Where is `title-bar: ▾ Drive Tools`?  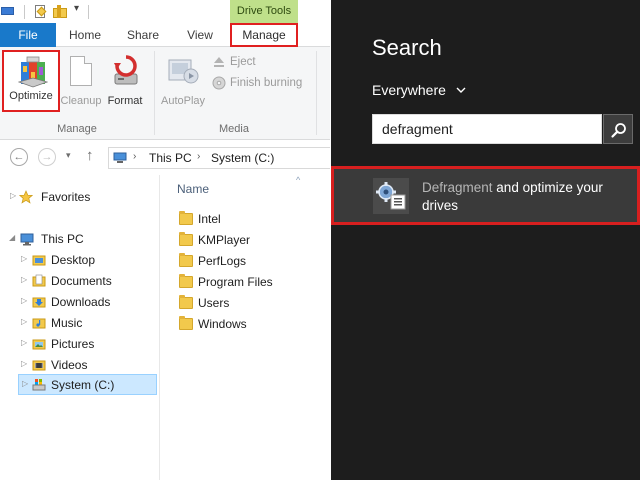
title-bar: ▾ Drive Tools is located at coordinates (165, 11).